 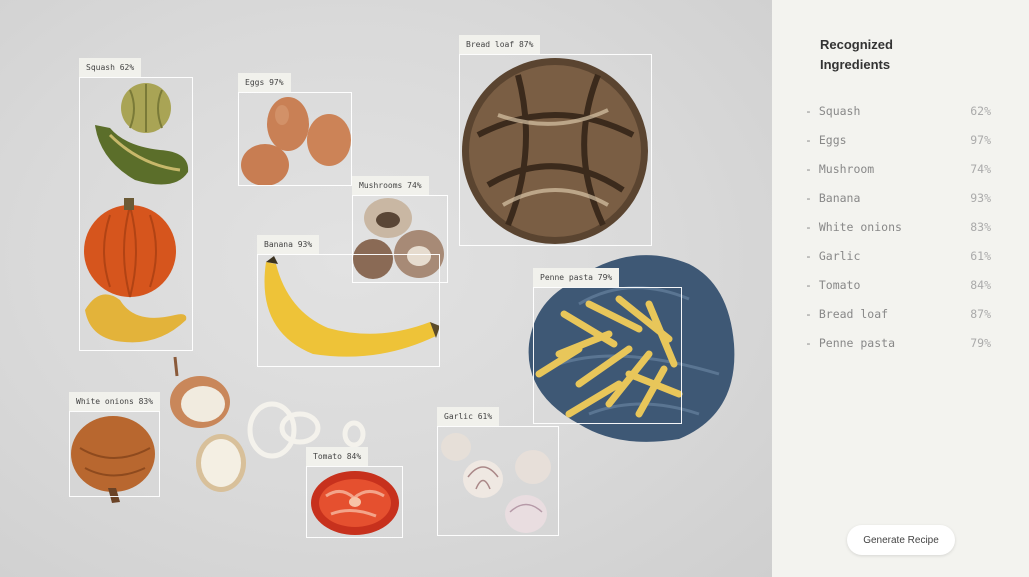 What do you see at coordinates (898, 350) in the screenshot?
I see `list-item: - Penne pasta 79%` at bounding box center [898, 350].